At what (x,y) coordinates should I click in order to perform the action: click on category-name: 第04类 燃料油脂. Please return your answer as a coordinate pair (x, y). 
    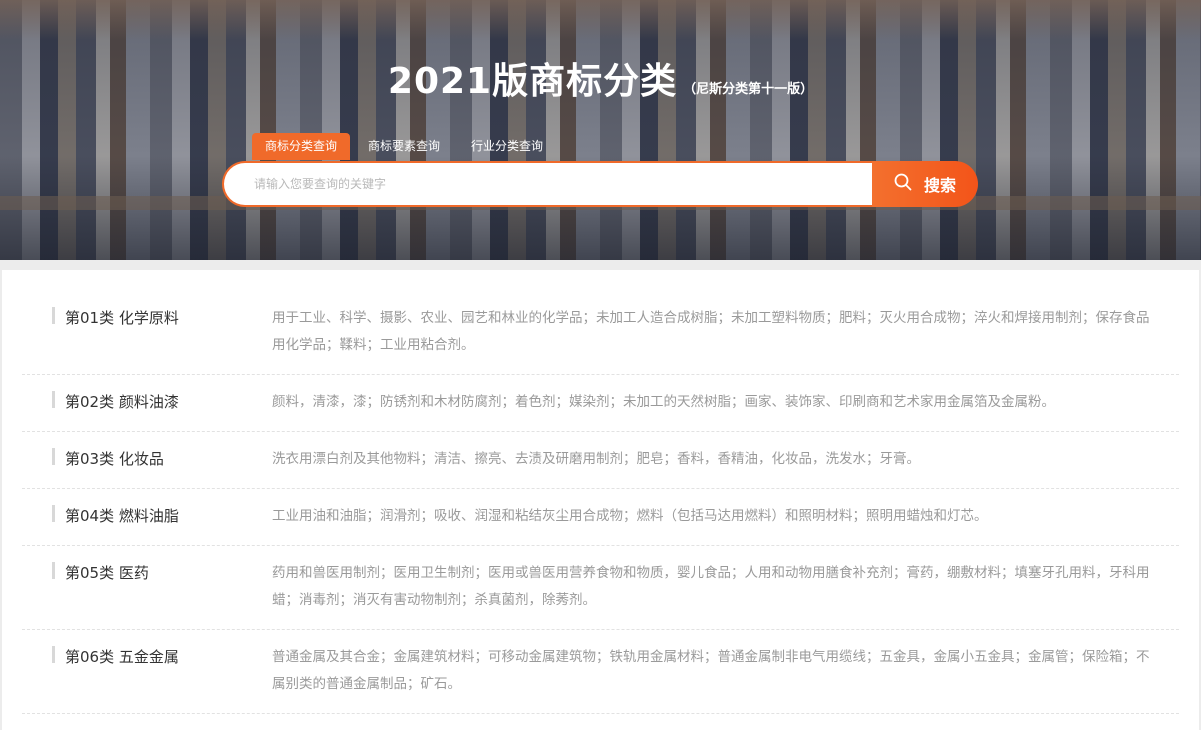
    Looking at the image, I should click on (147, 517).